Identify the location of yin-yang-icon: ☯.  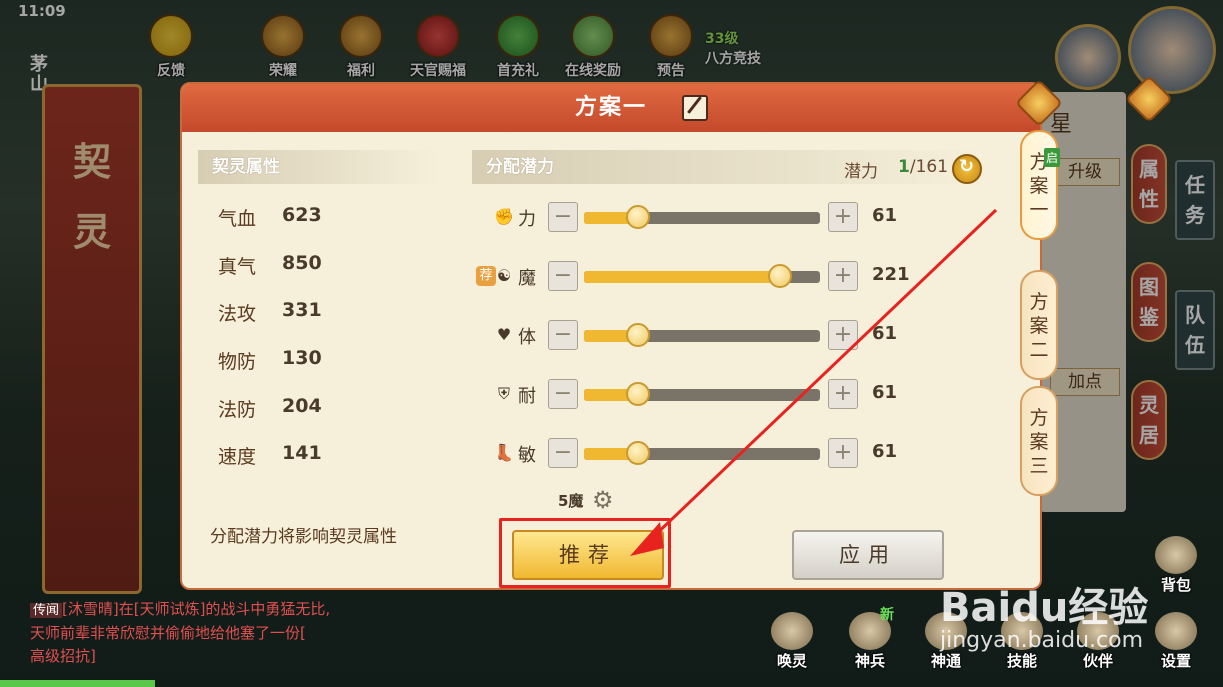
(504, 275).